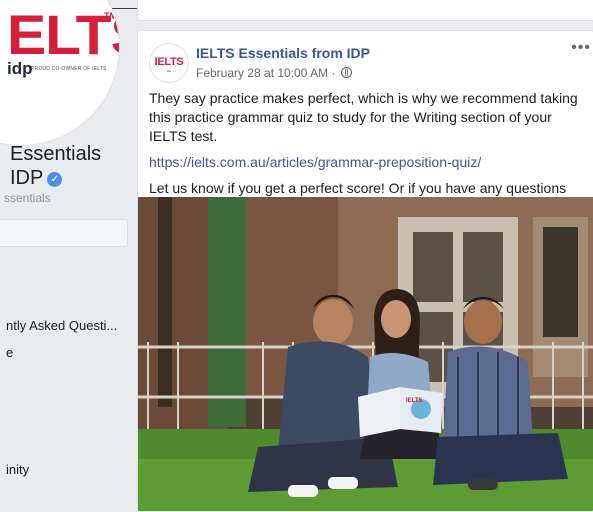 Image resolution: width=593 pixels, height=512 pixels. What do you see at coordinates (265, 73) in the screenshot?
I see `post-timestamp: February 28 at 10:00 AM ·` at bounding box center [265, 73].